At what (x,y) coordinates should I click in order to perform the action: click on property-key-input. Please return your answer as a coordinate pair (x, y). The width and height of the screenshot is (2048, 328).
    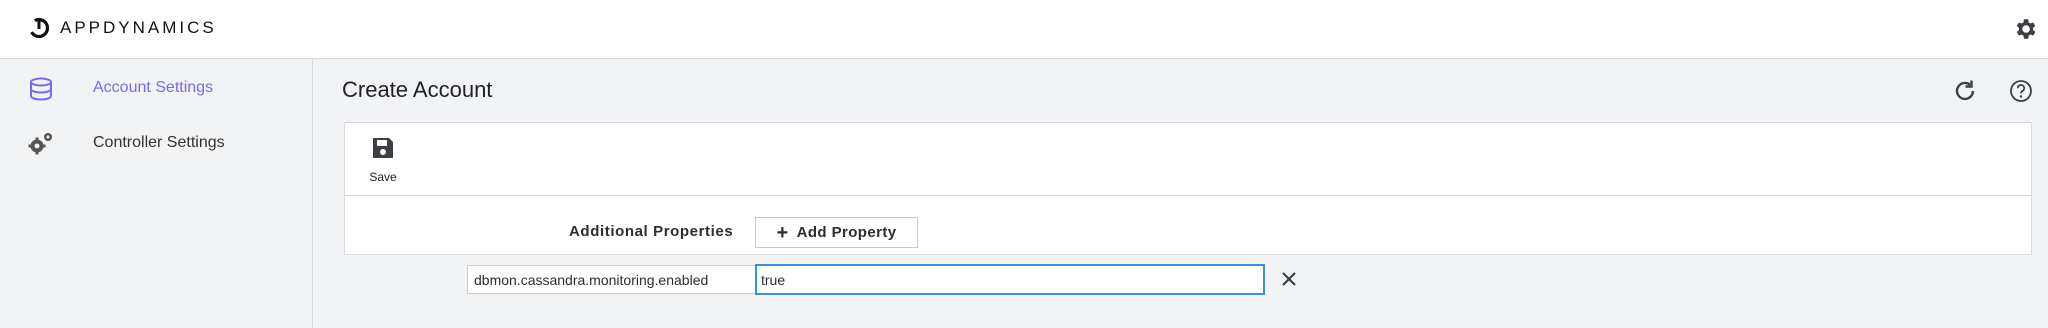
    Looking at the image, I should click on (613, 279).